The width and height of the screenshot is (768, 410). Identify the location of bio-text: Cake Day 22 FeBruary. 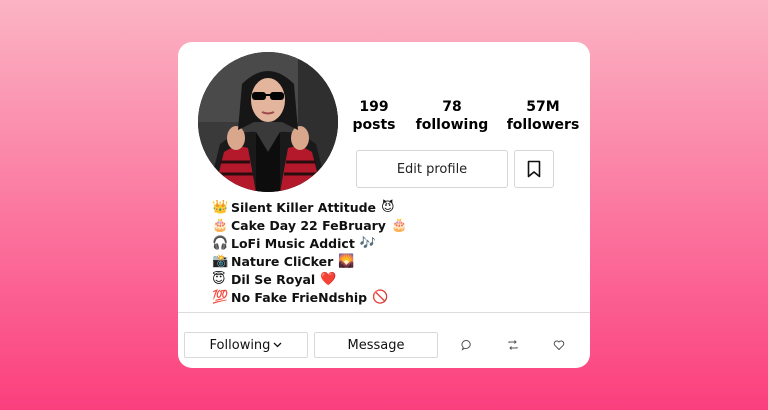
(308, 225).